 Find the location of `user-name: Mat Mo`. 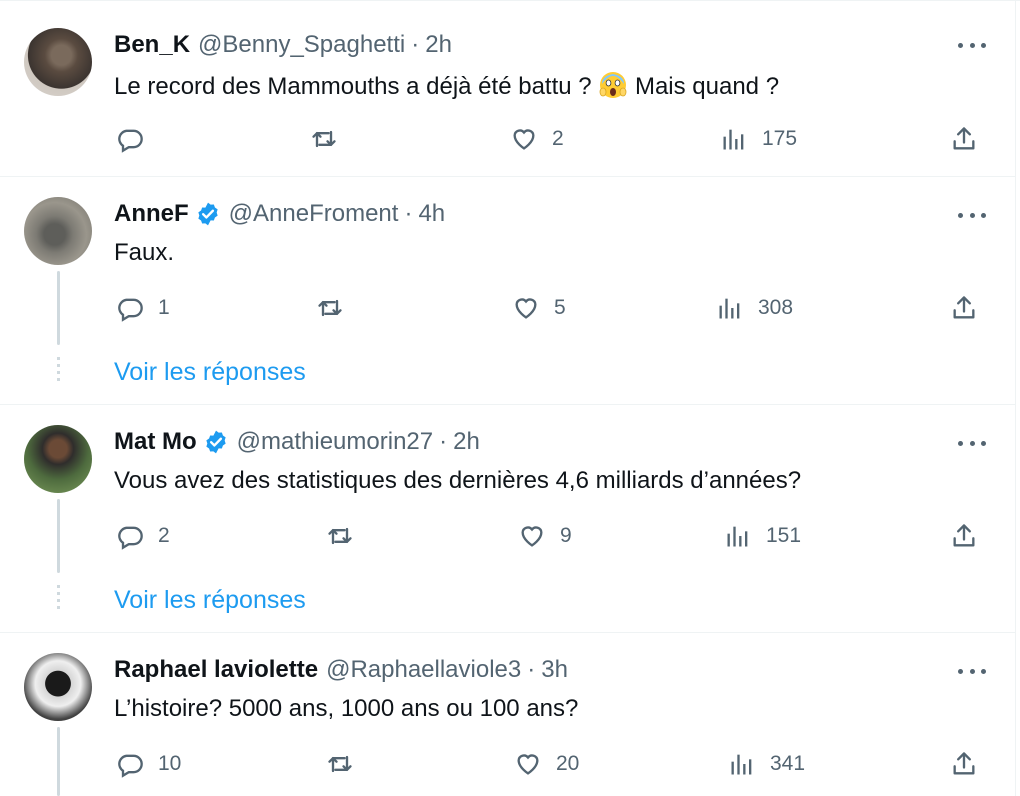

user-name: Mat Mo is located at coordinates (155, 442).